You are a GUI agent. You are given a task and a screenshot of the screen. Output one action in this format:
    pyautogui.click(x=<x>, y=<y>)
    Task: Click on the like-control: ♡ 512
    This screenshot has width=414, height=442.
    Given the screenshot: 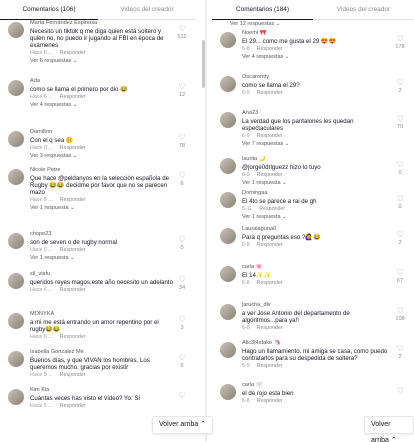 What is the action you would take?
    pyautogui.click(x=182, y=32)
    